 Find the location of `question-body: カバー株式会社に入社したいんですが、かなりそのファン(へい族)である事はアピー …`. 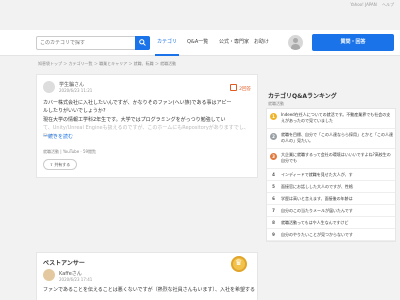

question-body: カバー株式会社に入社したいんですが、かなりそのファン(へい族)である事はアピー … is located at coordinates (148, 119).